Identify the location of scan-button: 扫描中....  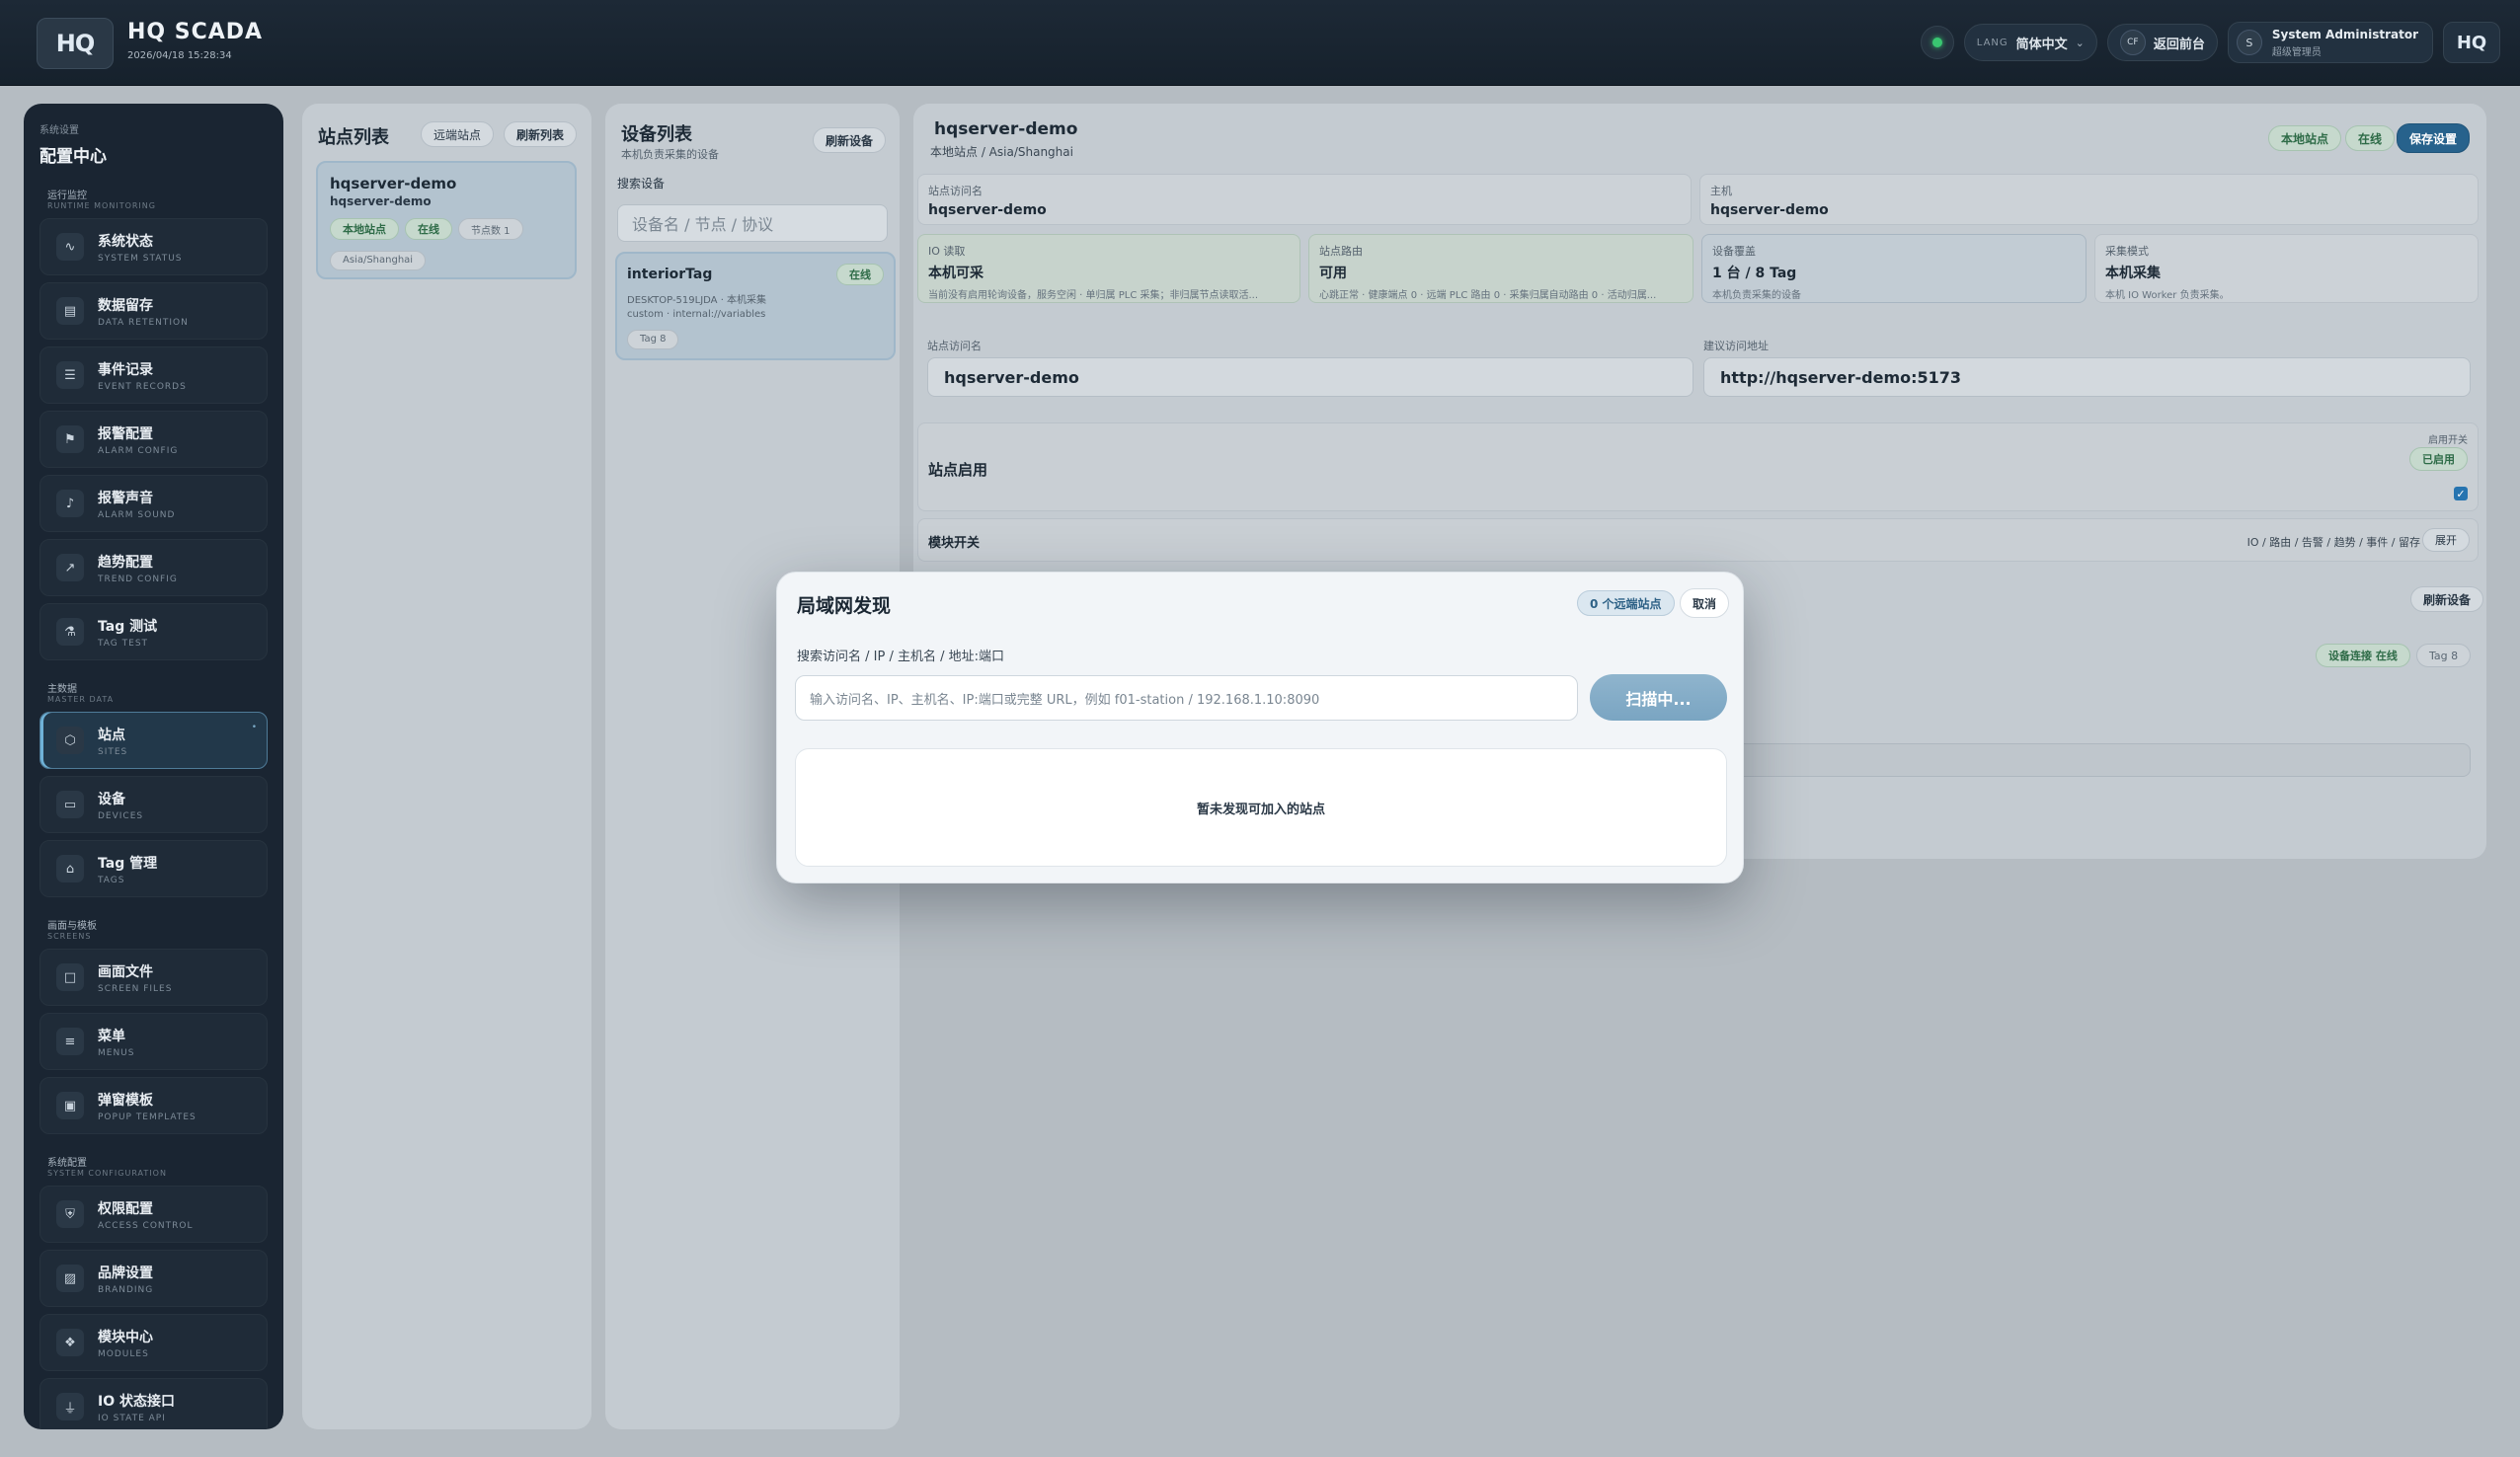
(1658, 697).